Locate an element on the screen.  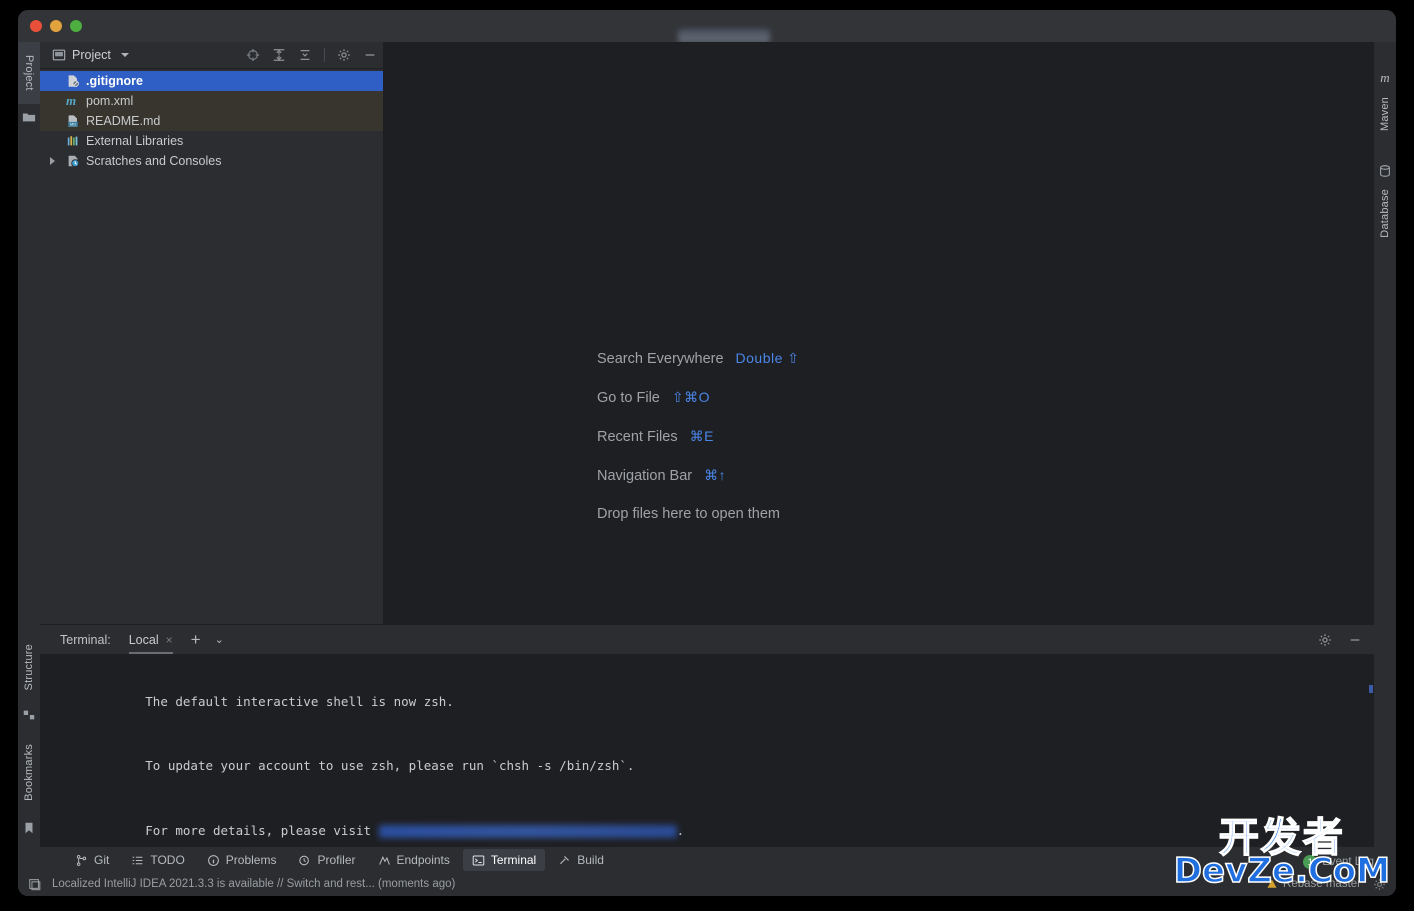
sidebar-item-label: Project is located at coordinates (29, 73).